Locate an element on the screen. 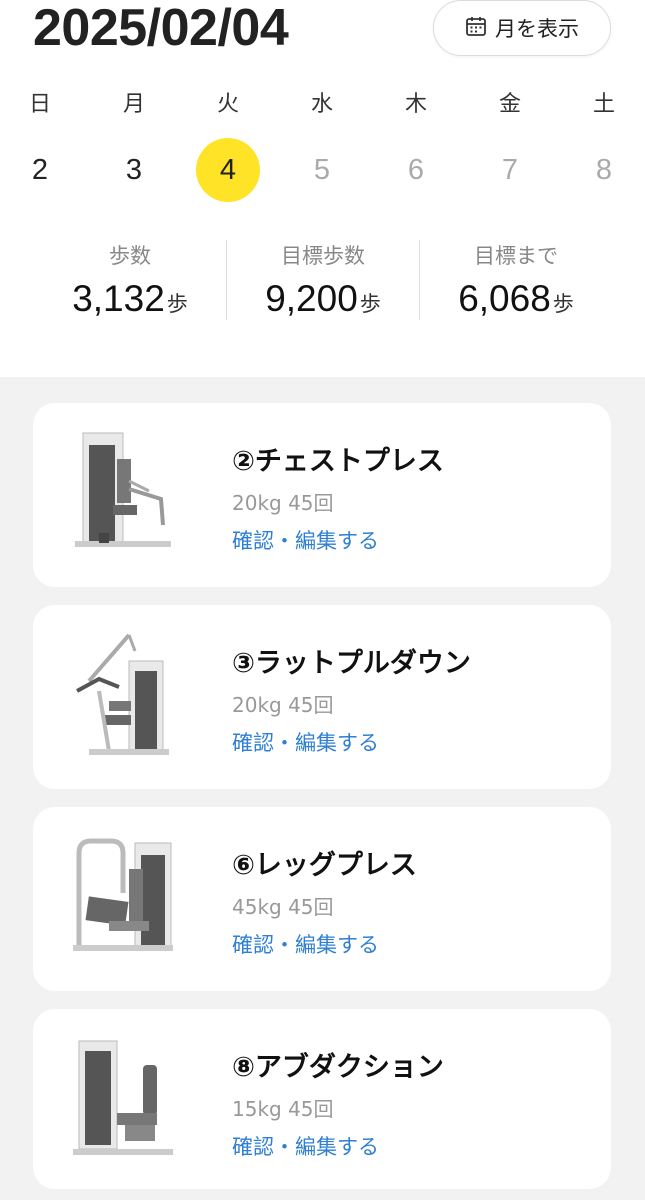 Image resolution: width=645 pixels, height=1200 pixels. day-cell: 6 is located at coordinates (416, 170).